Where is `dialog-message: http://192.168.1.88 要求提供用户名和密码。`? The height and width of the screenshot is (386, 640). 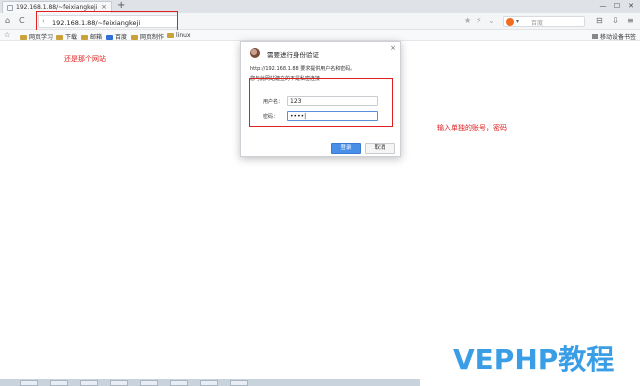
dialog-message: http://192.168.1.88 要求提供用户名和密码。 is located at coordinates (303, 69).